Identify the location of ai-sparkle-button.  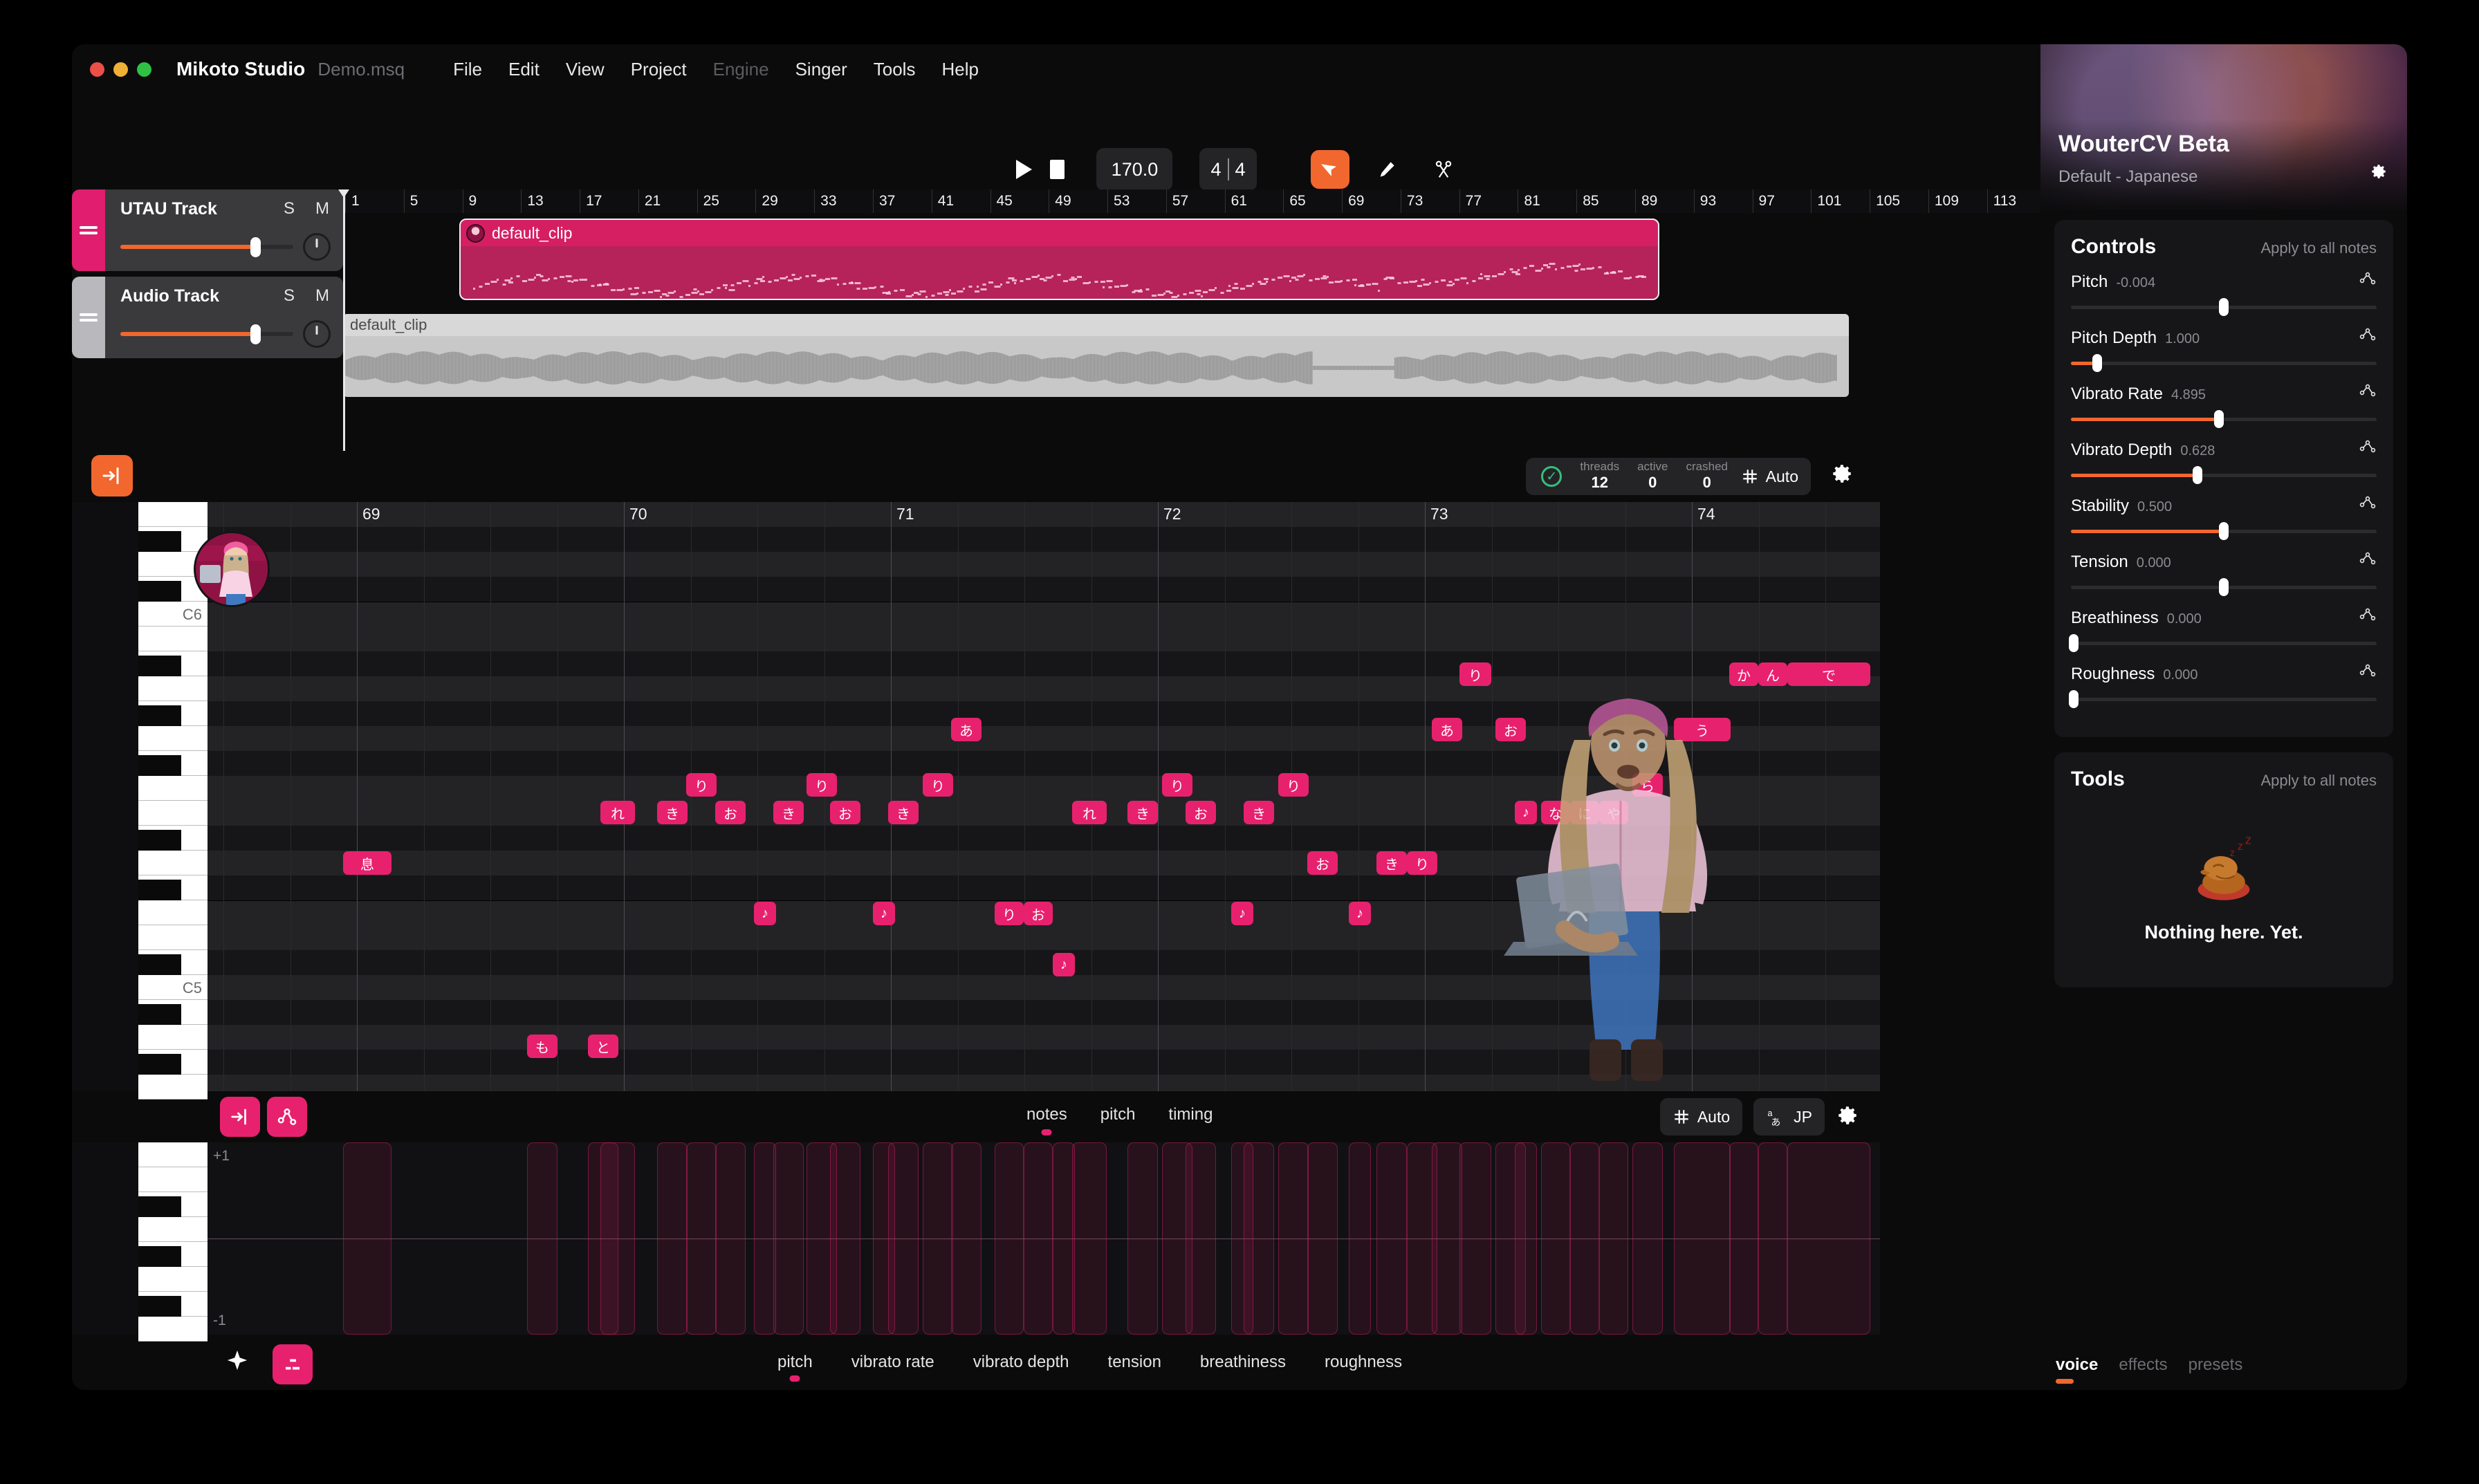
(237, 1361).